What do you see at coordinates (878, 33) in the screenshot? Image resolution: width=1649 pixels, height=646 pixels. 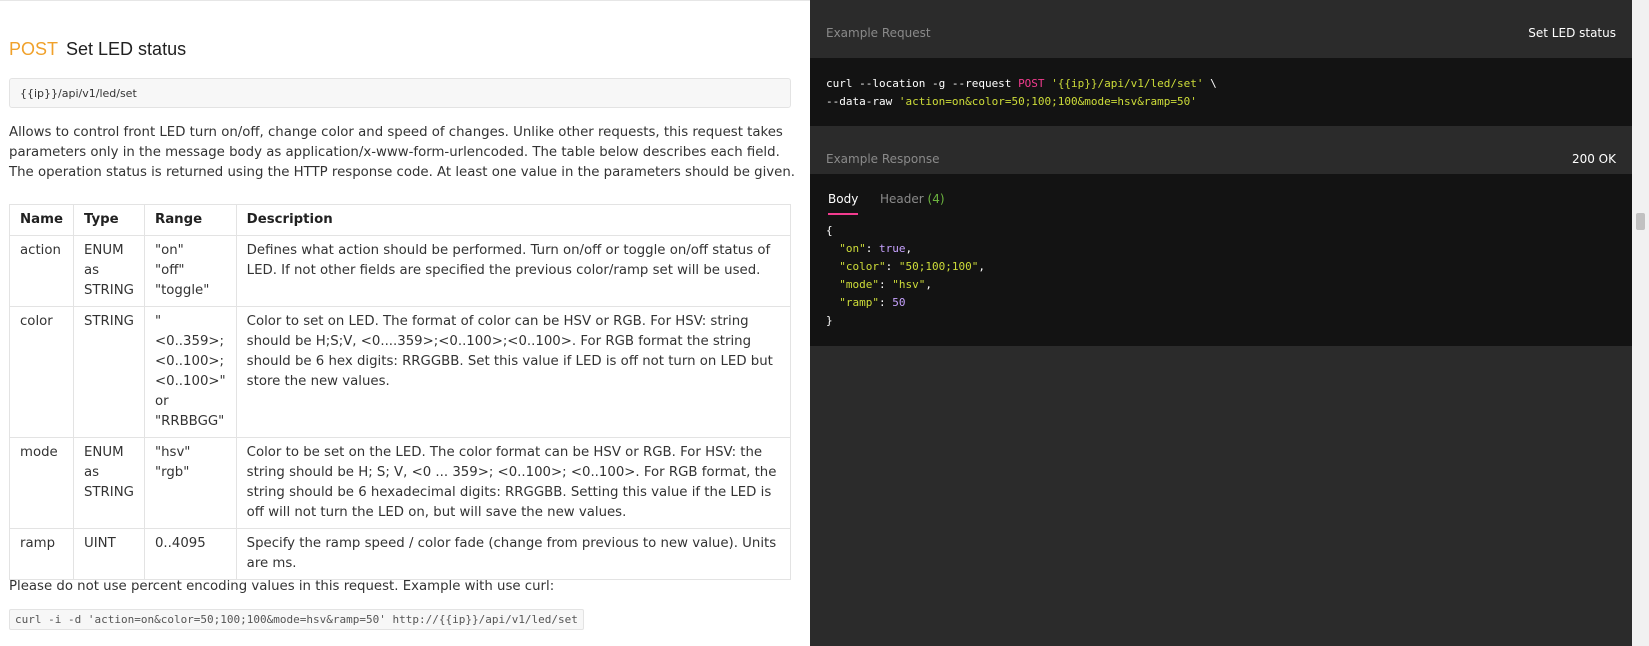 I see `example-request-label: Example Request` at bounding box center [878, 33].